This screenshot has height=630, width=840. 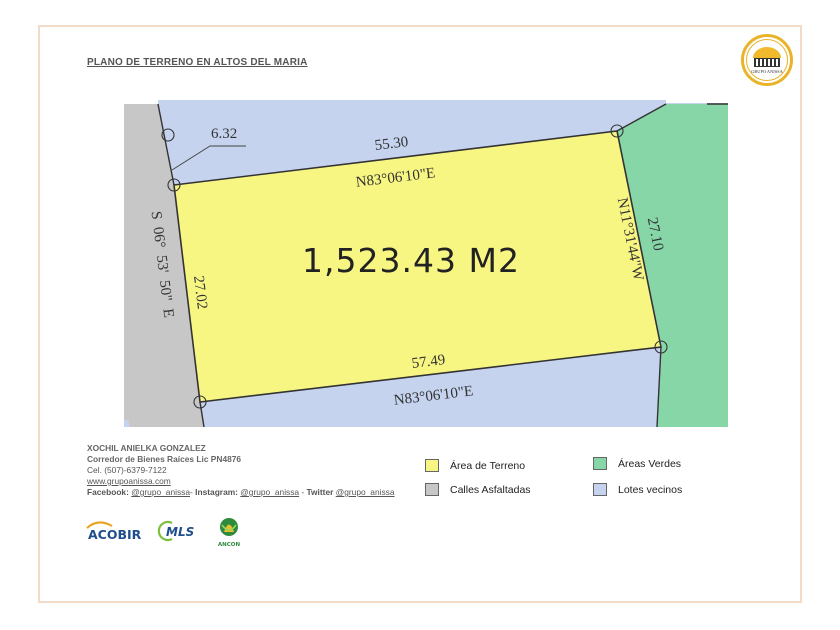 What do you see at coordinates (216, 492) in the screenshot?
I see `instagram-label: Instagram:` at bounding box center [216, 492].